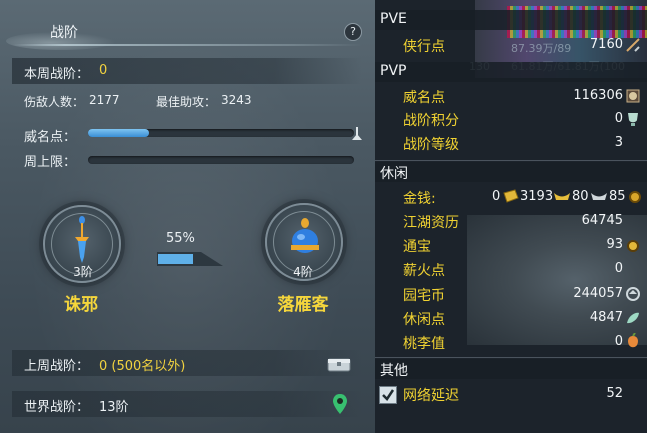 Image resolution: width=647 pixels, height=433 pixels. Describe the element at coordinates (633, 294) in the screenshot. I see `house-coin-icon` at that location.